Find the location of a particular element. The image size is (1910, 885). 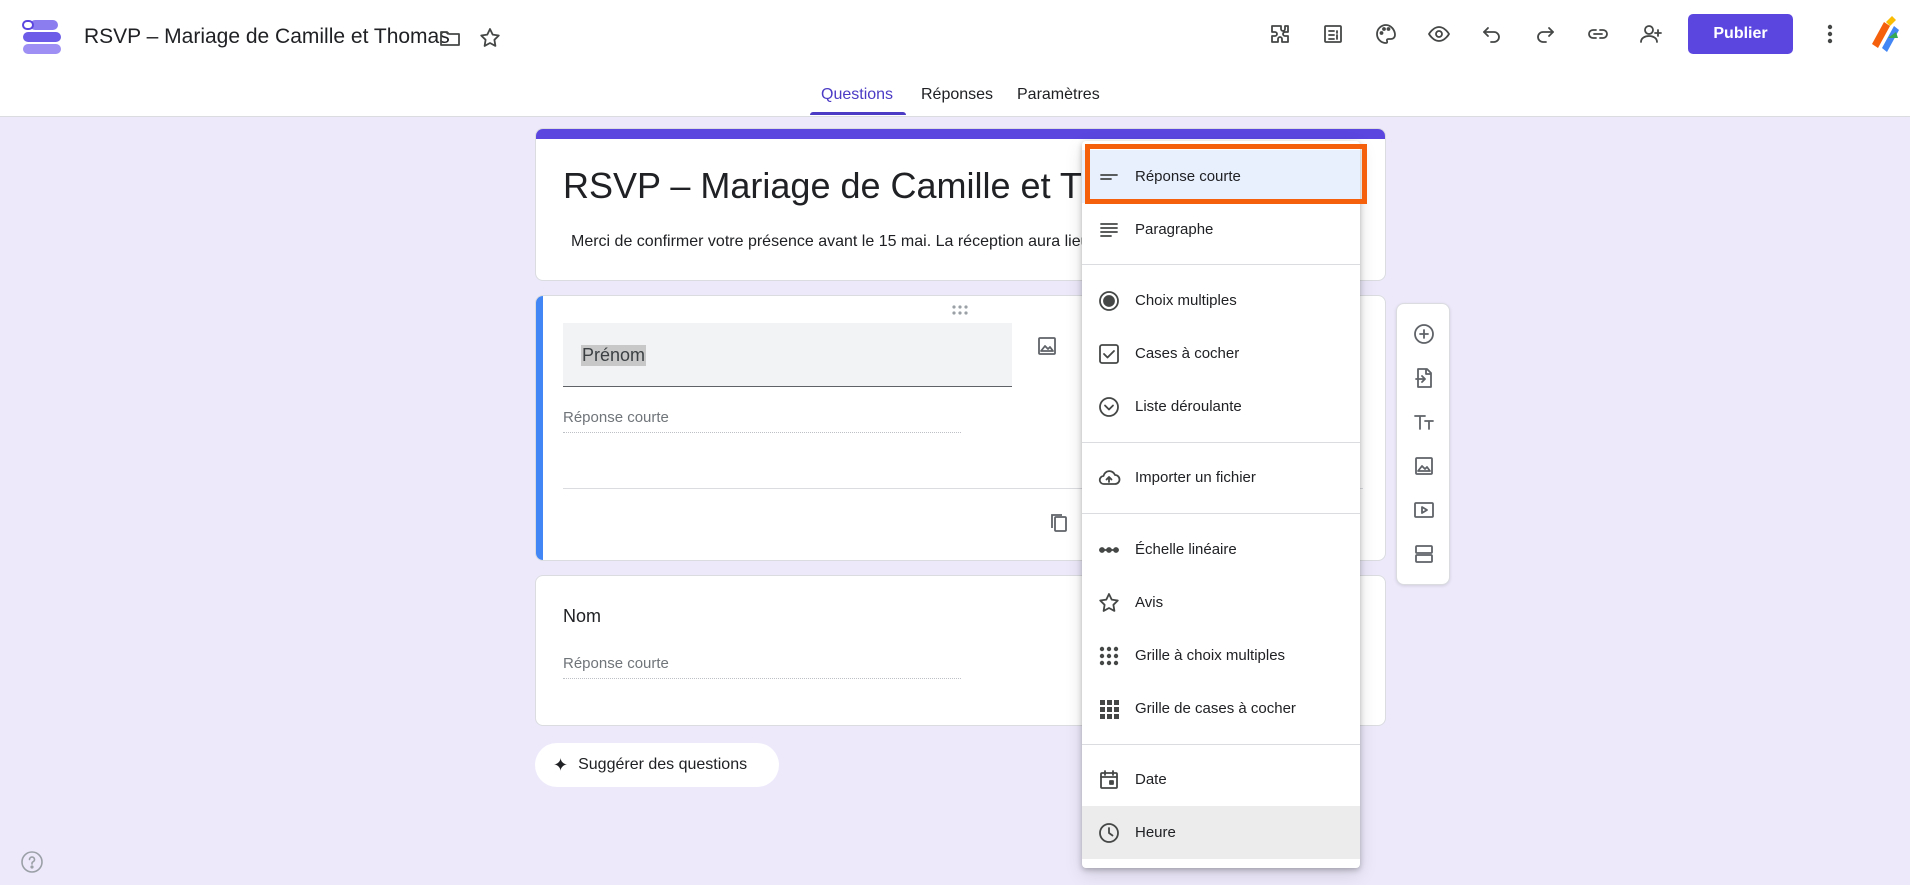

question-title-input: Prénom is located at coordinates (787, 355).